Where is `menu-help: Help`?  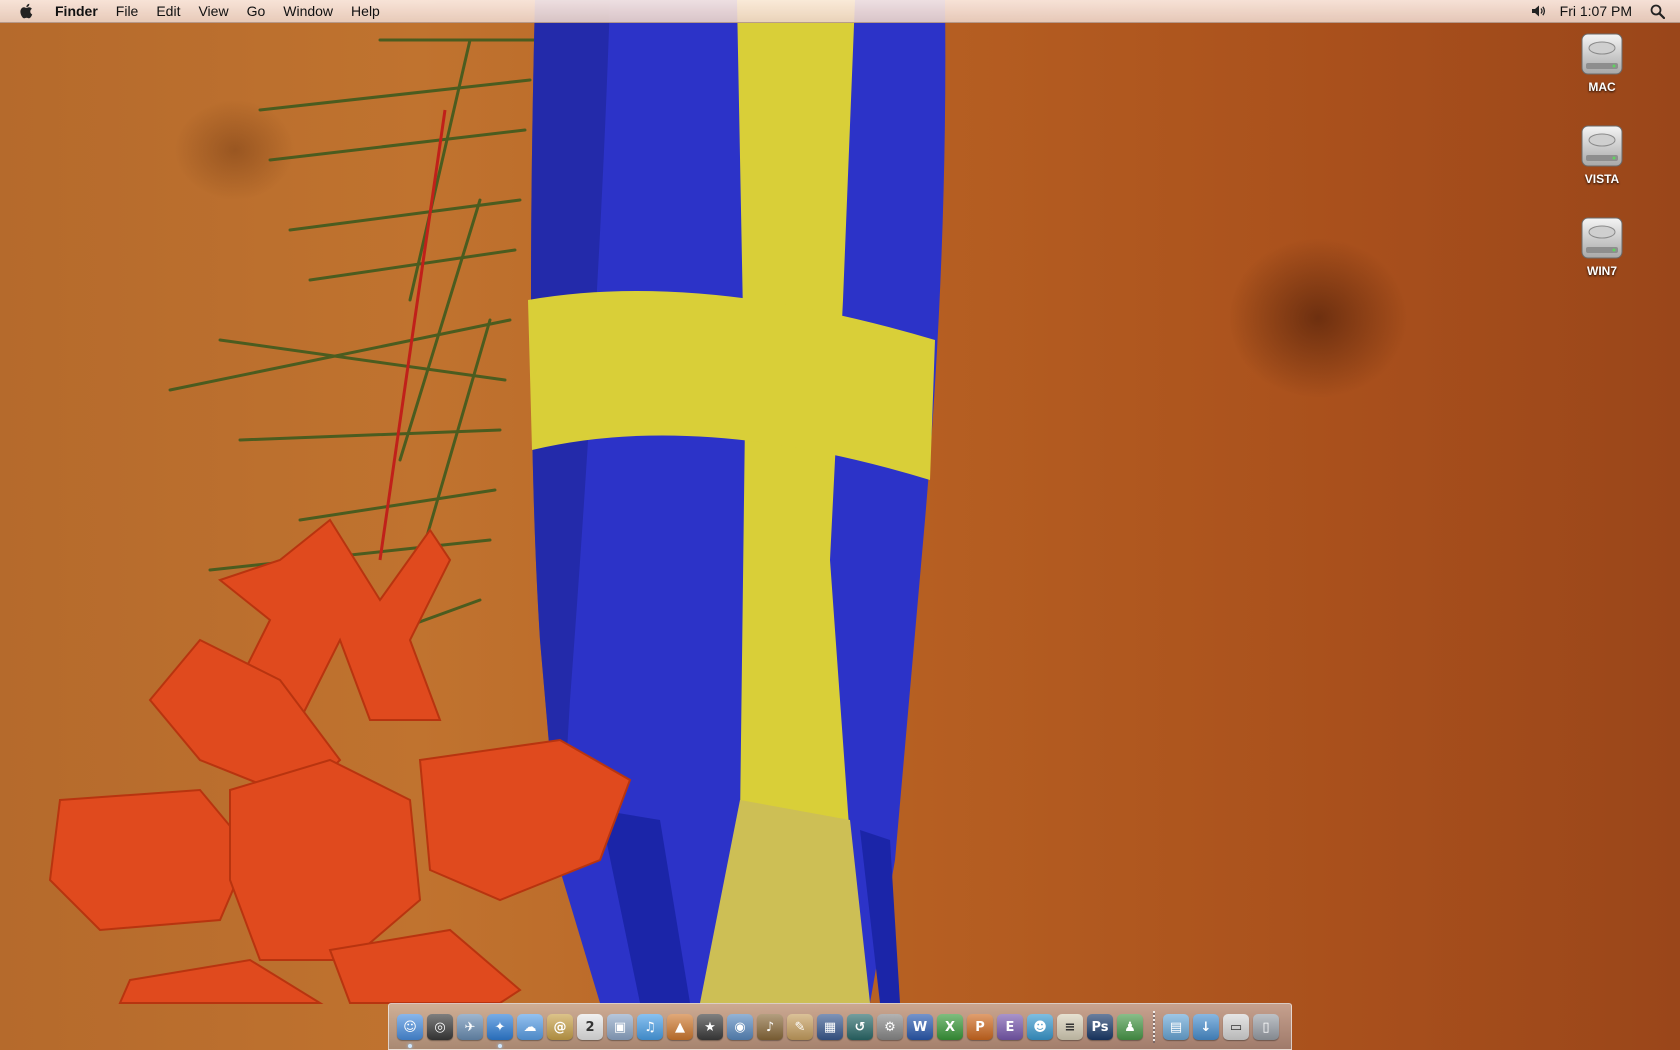 menu-help: Help is located at coordinates (365, 11).